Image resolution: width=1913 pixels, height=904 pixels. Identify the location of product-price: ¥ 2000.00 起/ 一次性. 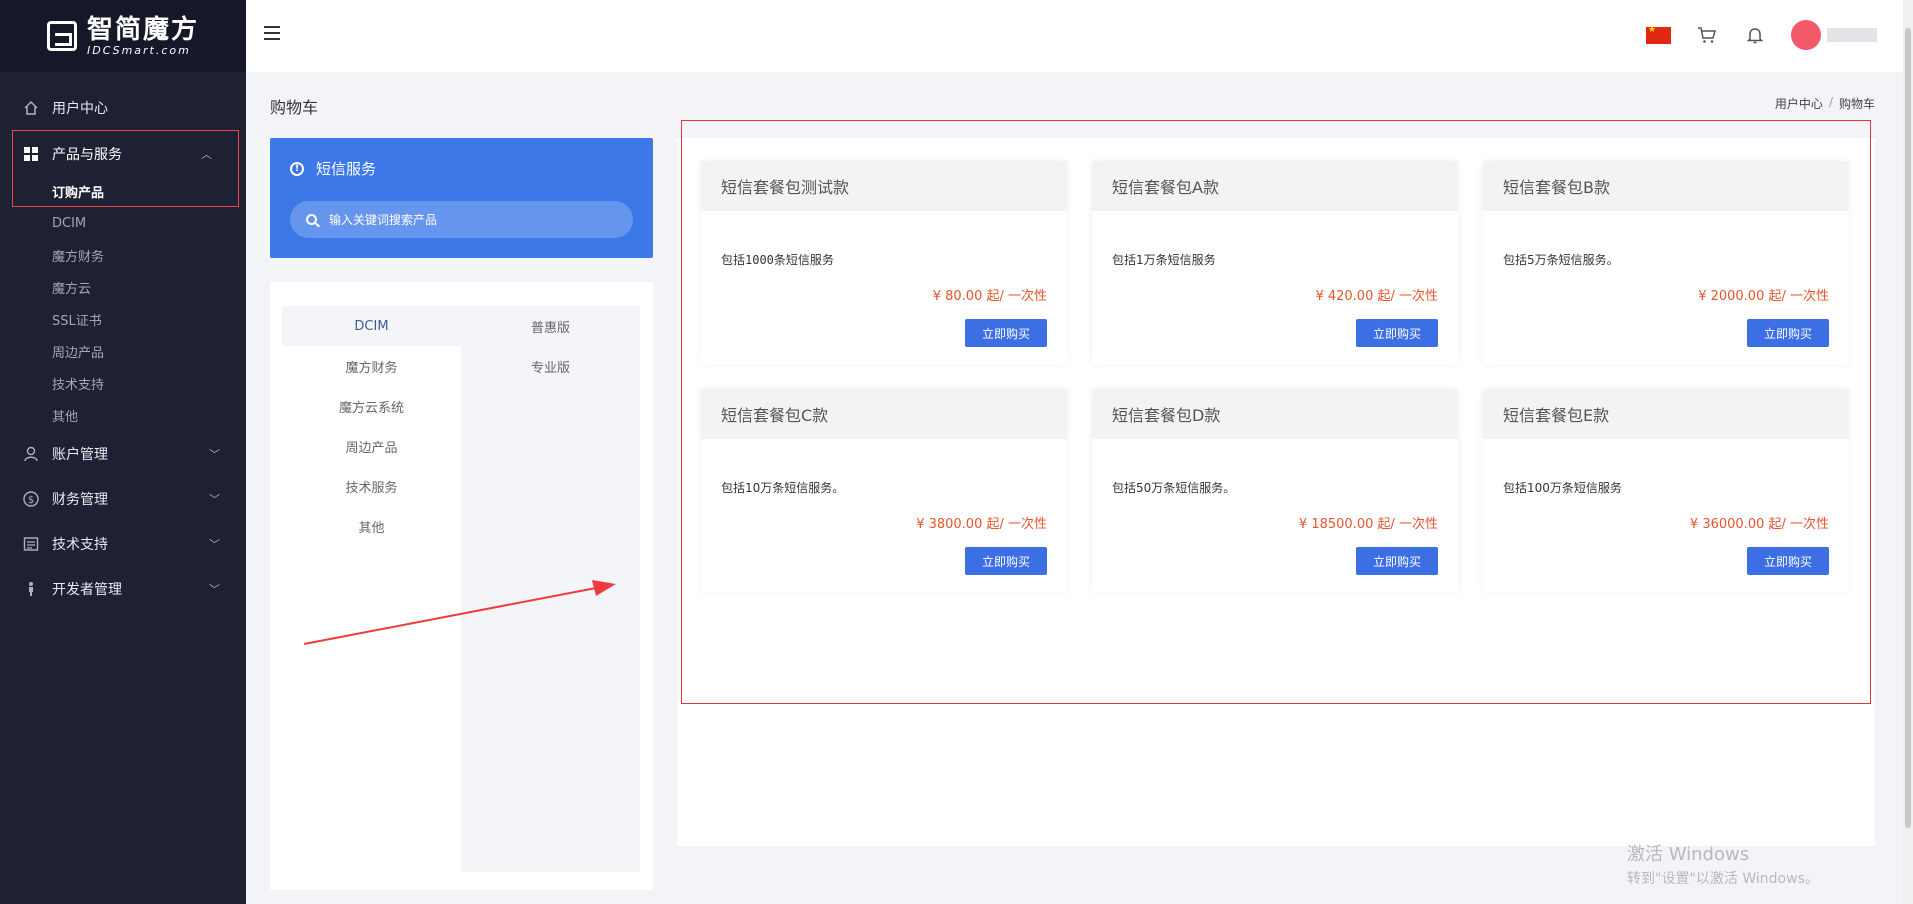
(1763, 296).